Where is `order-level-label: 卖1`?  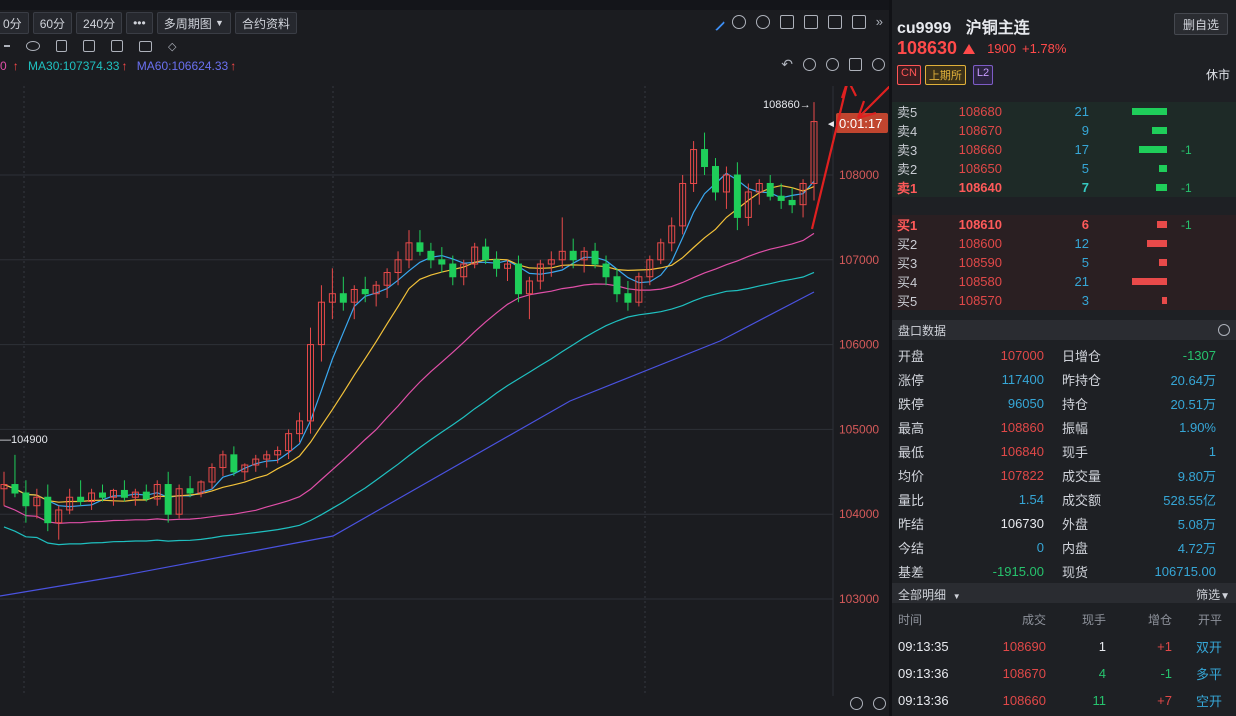
order-level-label: 卖1 is located at coordinates (907, 188).